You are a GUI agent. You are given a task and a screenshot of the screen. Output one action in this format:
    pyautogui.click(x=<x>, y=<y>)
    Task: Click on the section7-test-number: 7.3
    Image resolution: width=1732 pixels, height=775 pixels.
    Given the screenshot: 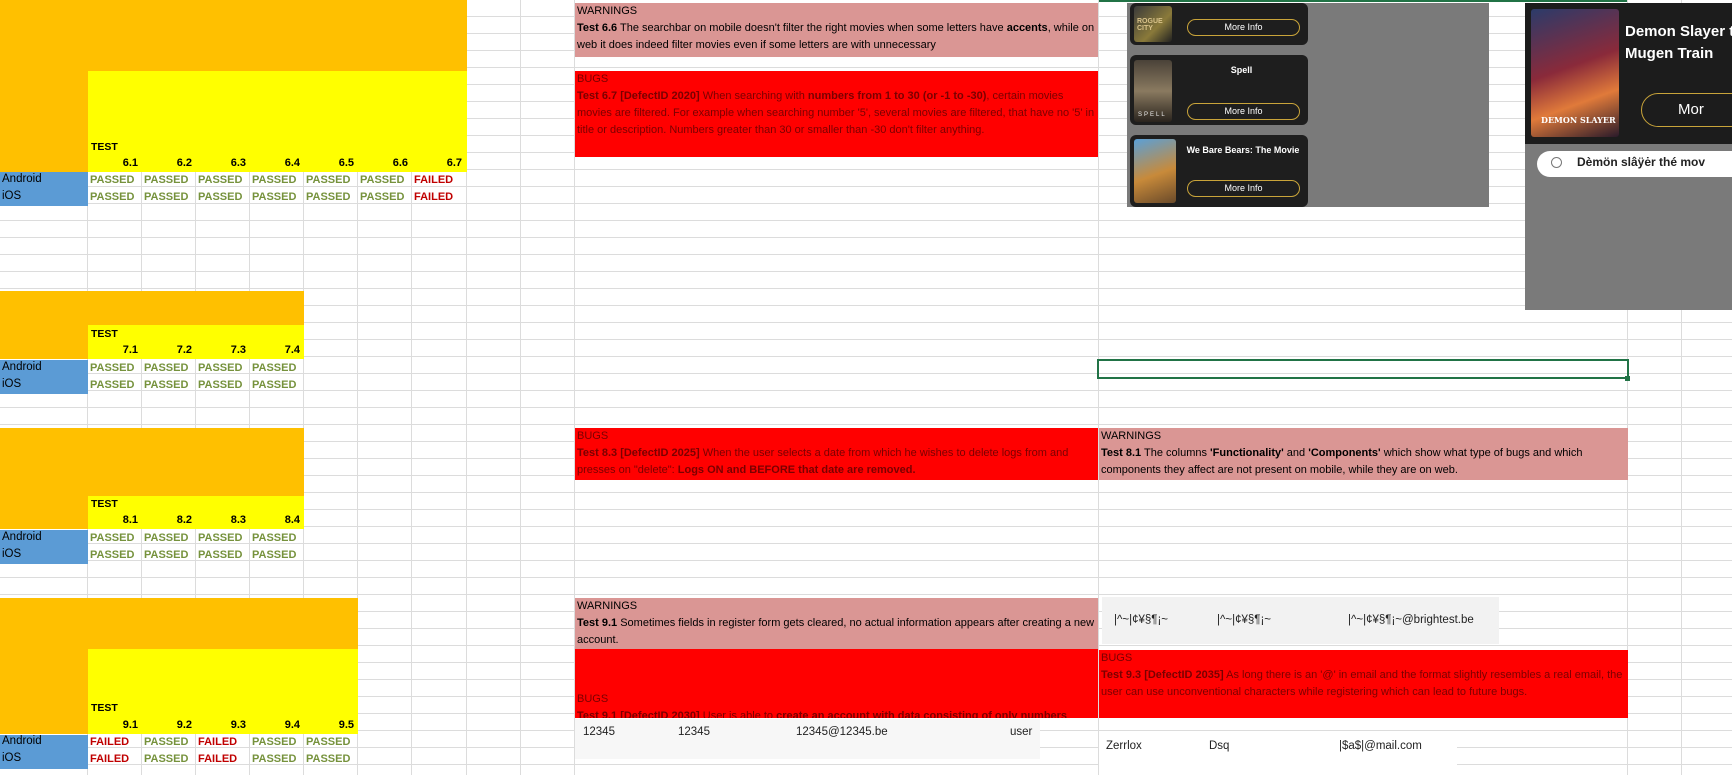 What is the action you would take?
    pyautogui.click(x=238, y=350)
    